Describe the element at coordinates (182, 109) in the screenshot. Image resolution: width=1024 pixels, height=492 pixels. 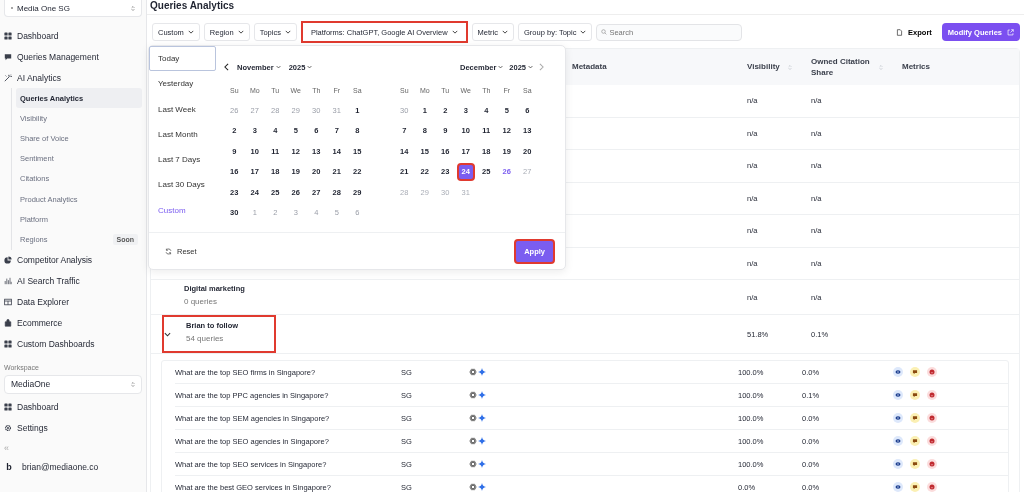
I see `date-preset: Last Week` at that location.